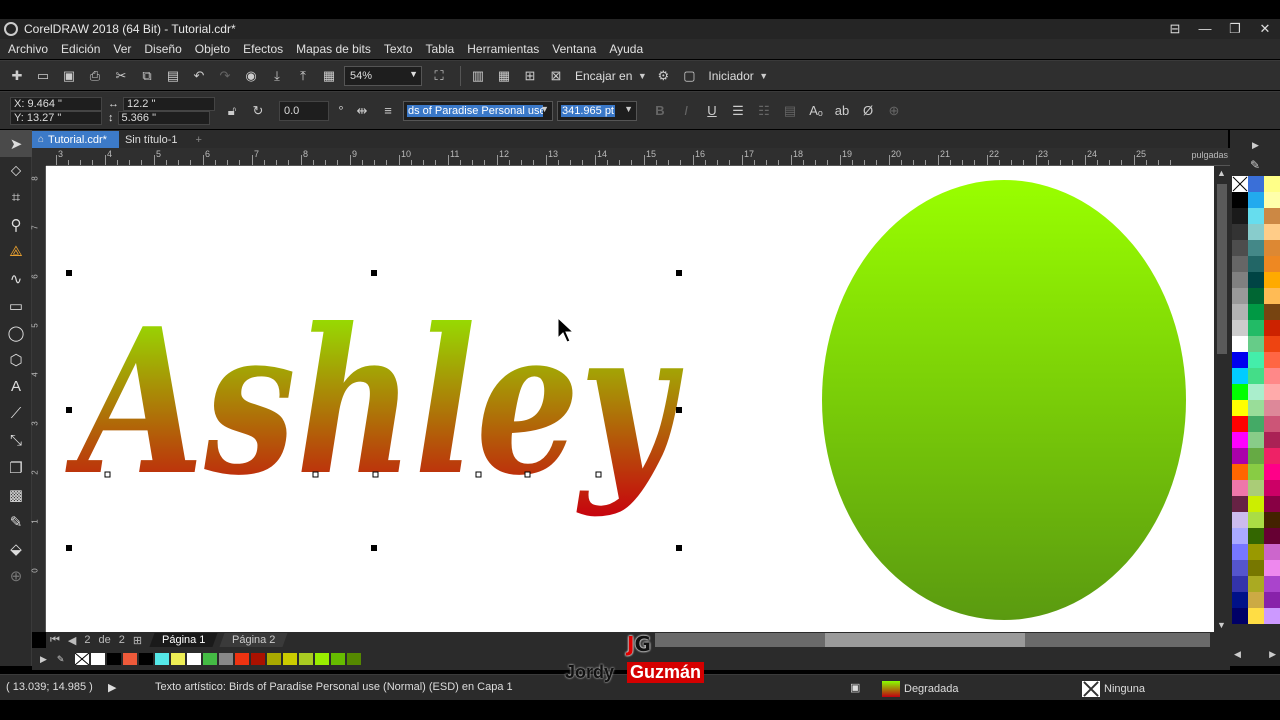  Describe the element at coordinates (251, 76) in the screenshot. I see `search-content-icon: ◉` at that location.